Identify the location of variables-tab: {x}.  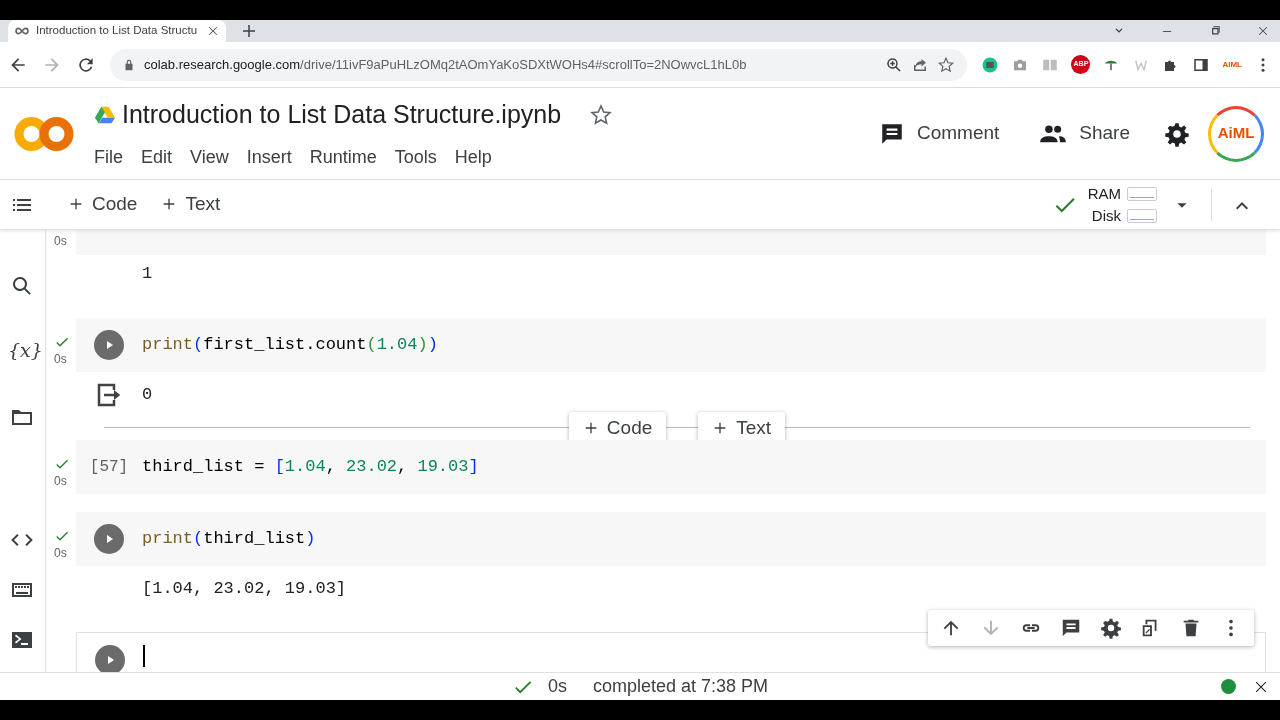
(25, 350).